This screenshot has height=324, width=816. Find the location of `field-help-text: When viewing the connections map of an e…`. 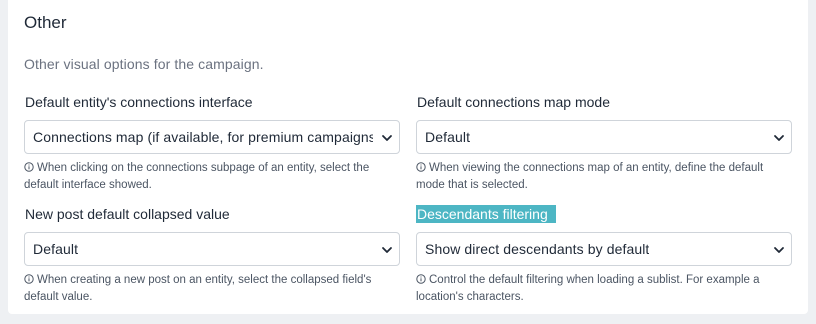

field-help-text: When viewing the connections map of an e… is located at coordinates (590, 176).